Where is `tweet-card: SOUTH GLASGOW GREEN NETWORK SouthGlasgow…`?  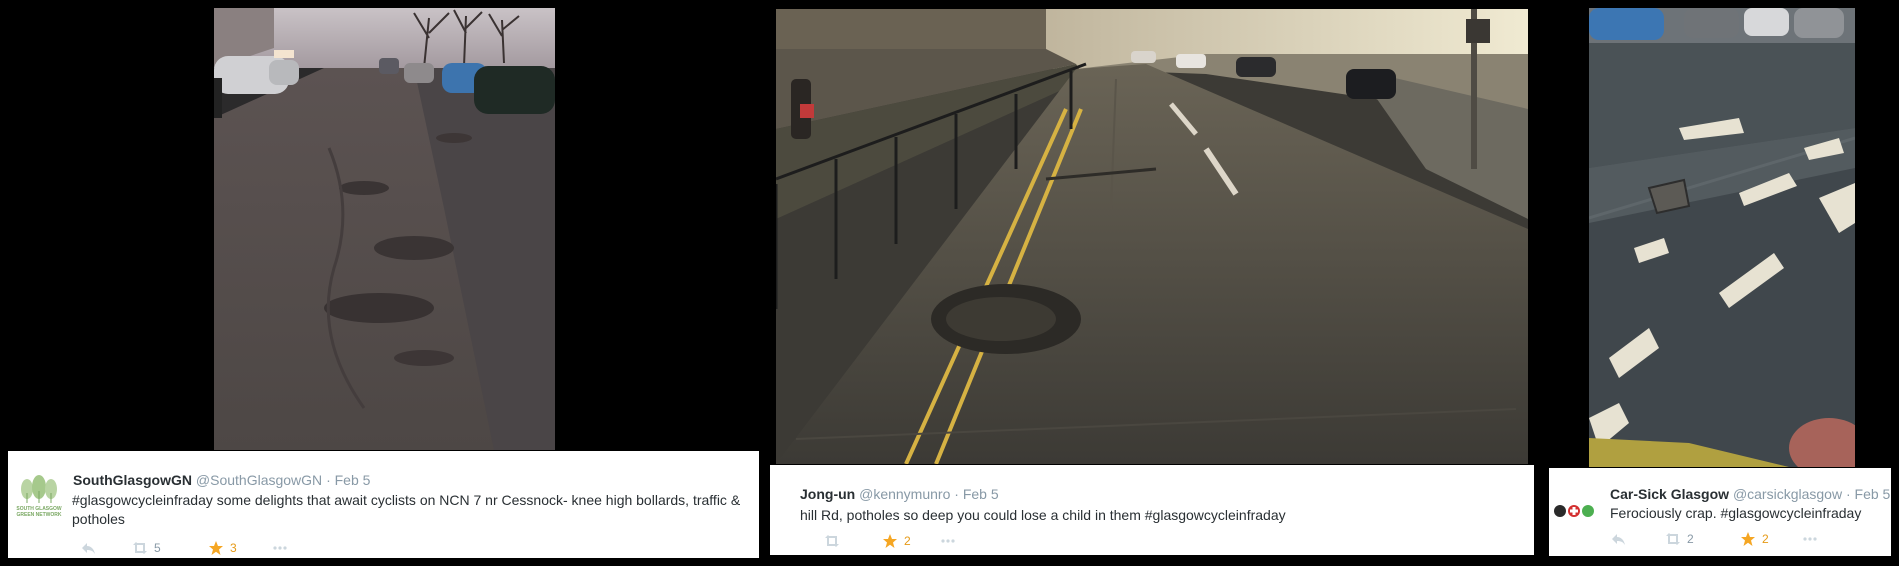 tweet-card: SOUTH GLASGOW GREEN NETWORK SouthGlasgow… is located at coordinates (383, 504).